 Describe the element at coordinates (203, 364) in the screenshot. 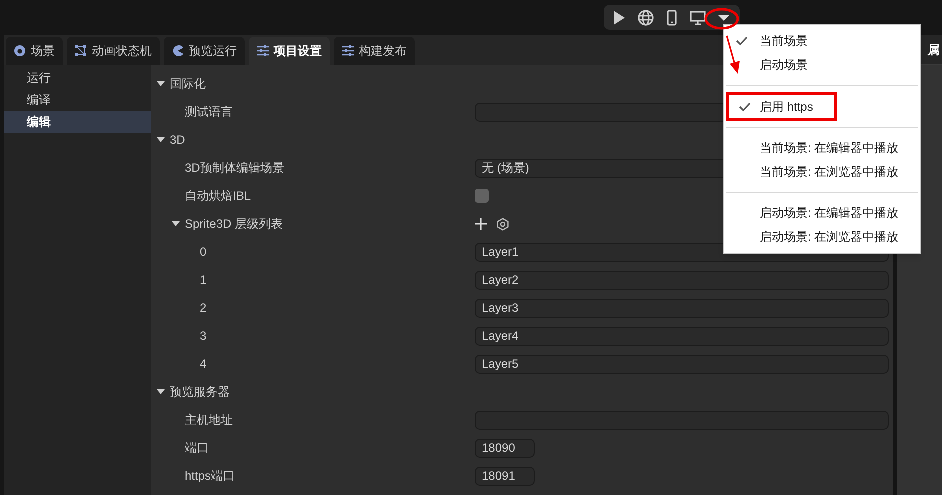

I see `field-label: 4` at that location.